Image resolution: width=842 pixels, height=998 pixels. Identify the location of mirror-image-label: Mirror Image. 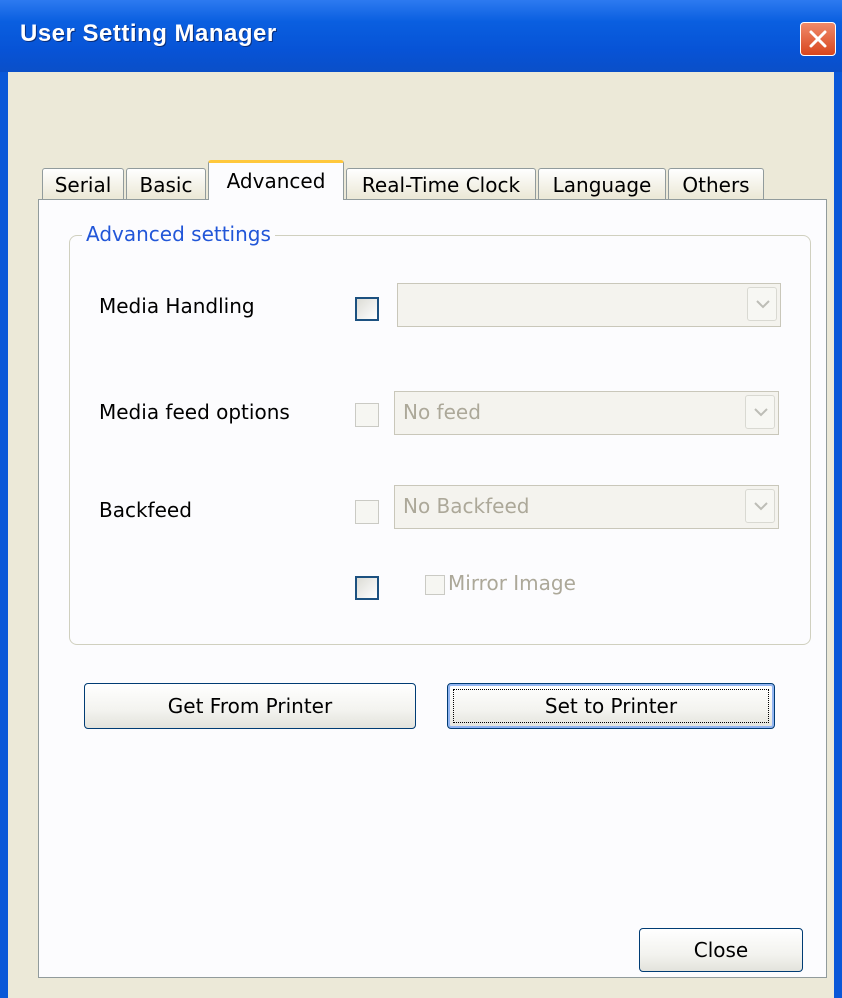
(512, 583).